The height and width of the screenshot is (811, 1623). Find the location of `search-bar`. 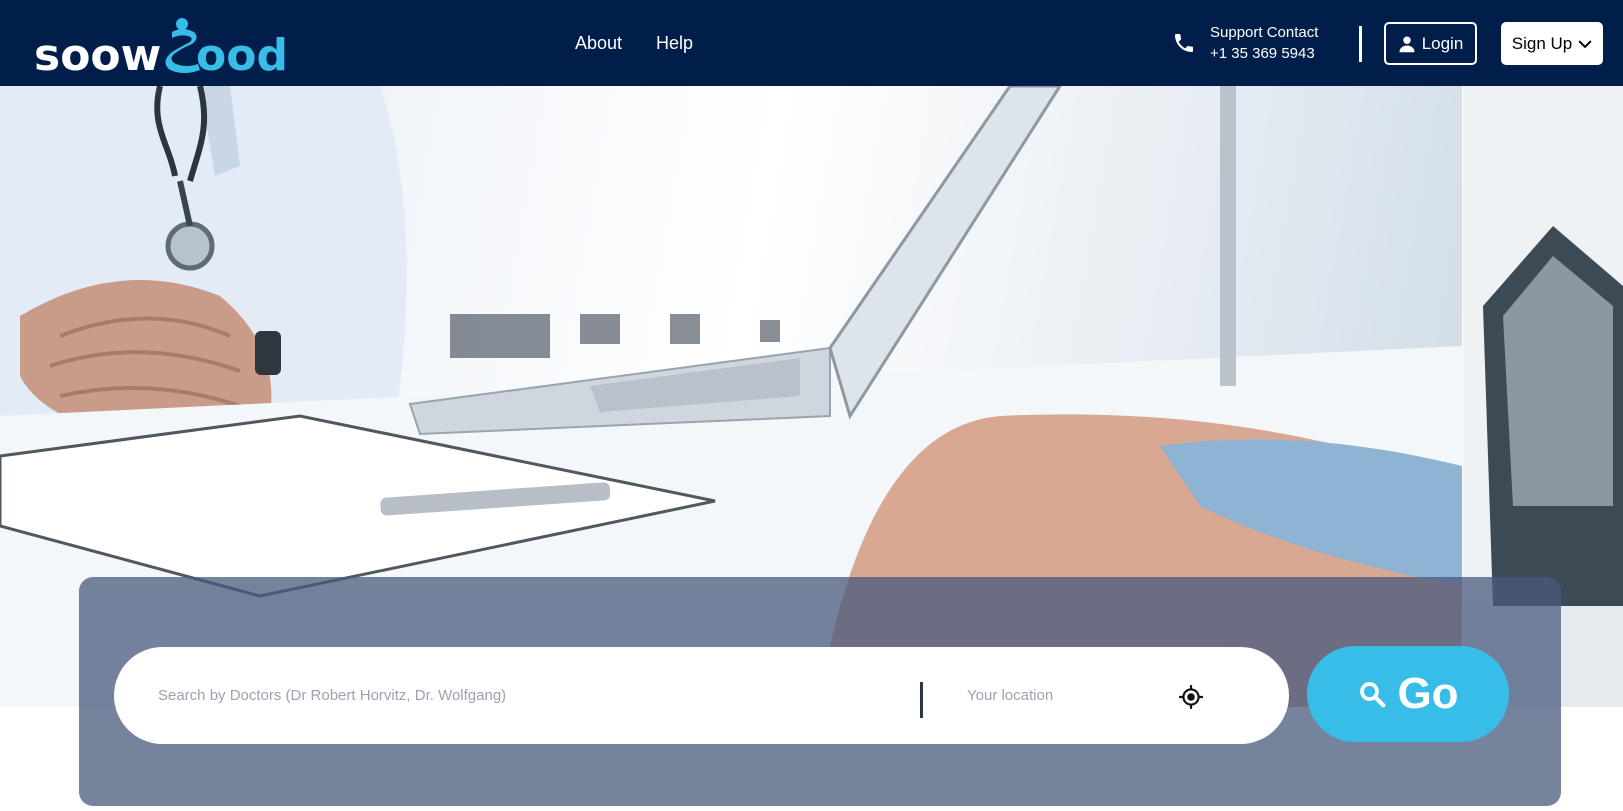

search-bar is located at coordinates (701, 695).